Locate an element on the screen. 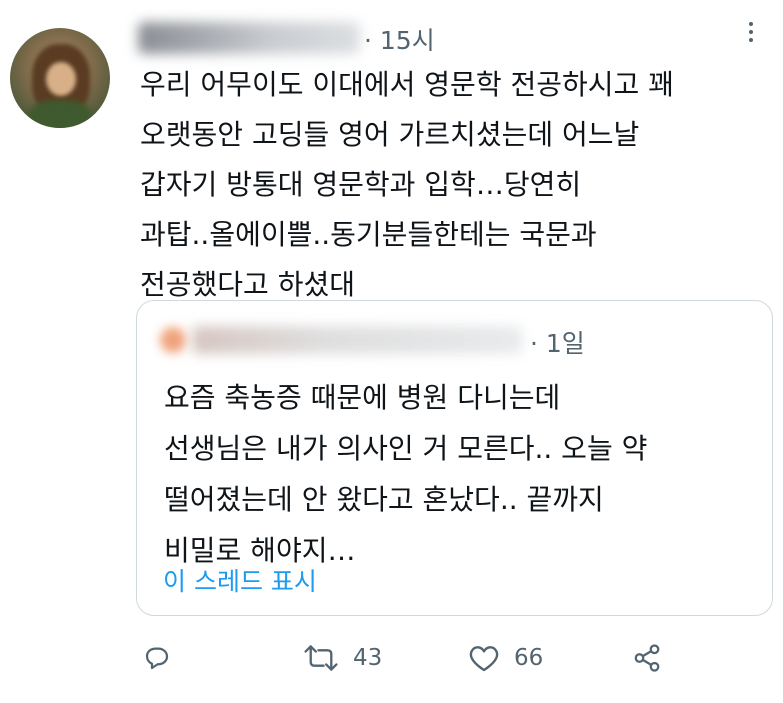 The width and height of the screenshot is (783, 703). heart-icon is located at coordinates (484, 659).